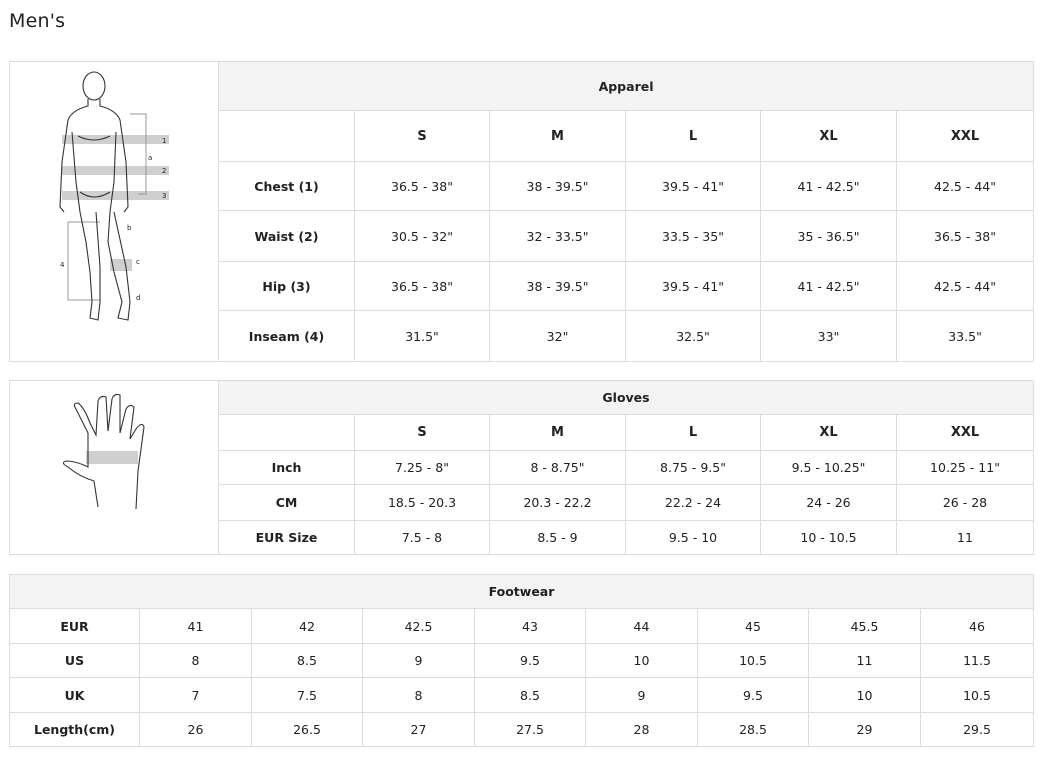 The height and width of the screenshot is (757, 1041). I want to click on apparel-size-m: M, so click(557, 136).